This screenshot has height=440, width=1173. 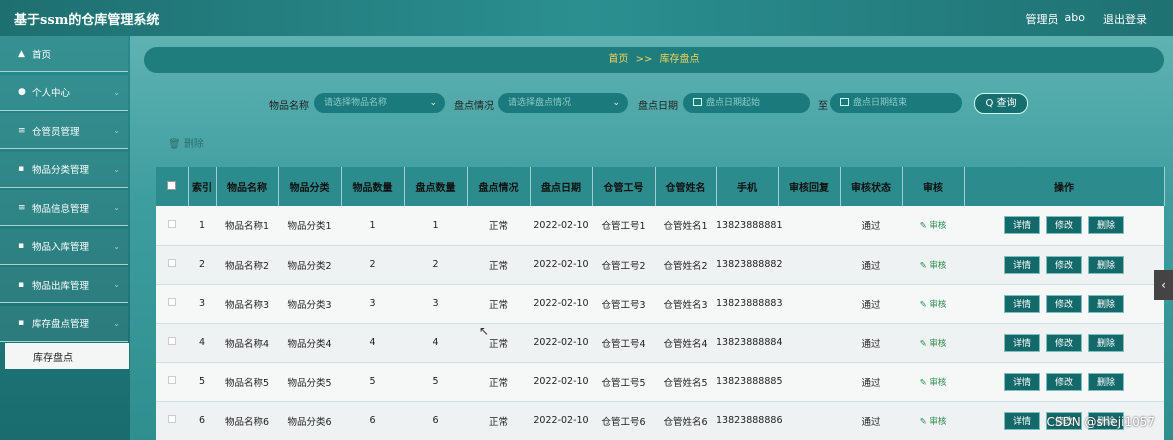 I want to click on collapse-panel-button: ‹, so click(x=1163, y=285).